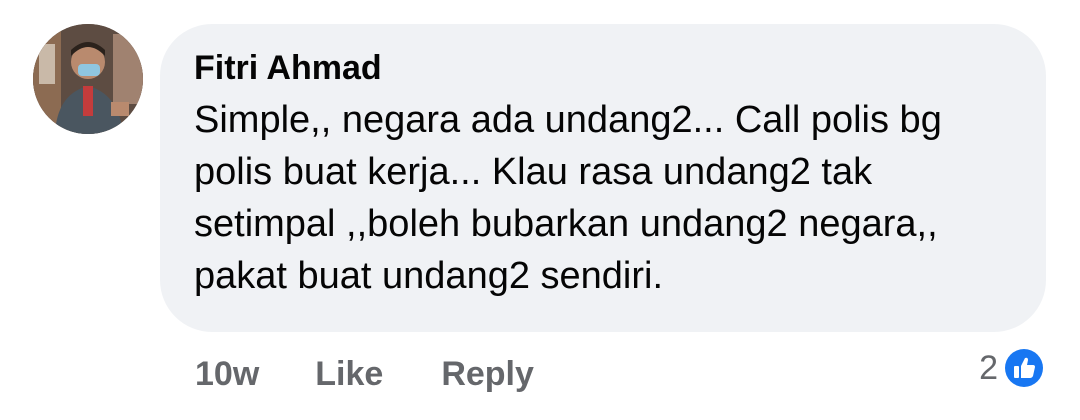  I want to click on reaction-summary: 2, so click(1012, 368).